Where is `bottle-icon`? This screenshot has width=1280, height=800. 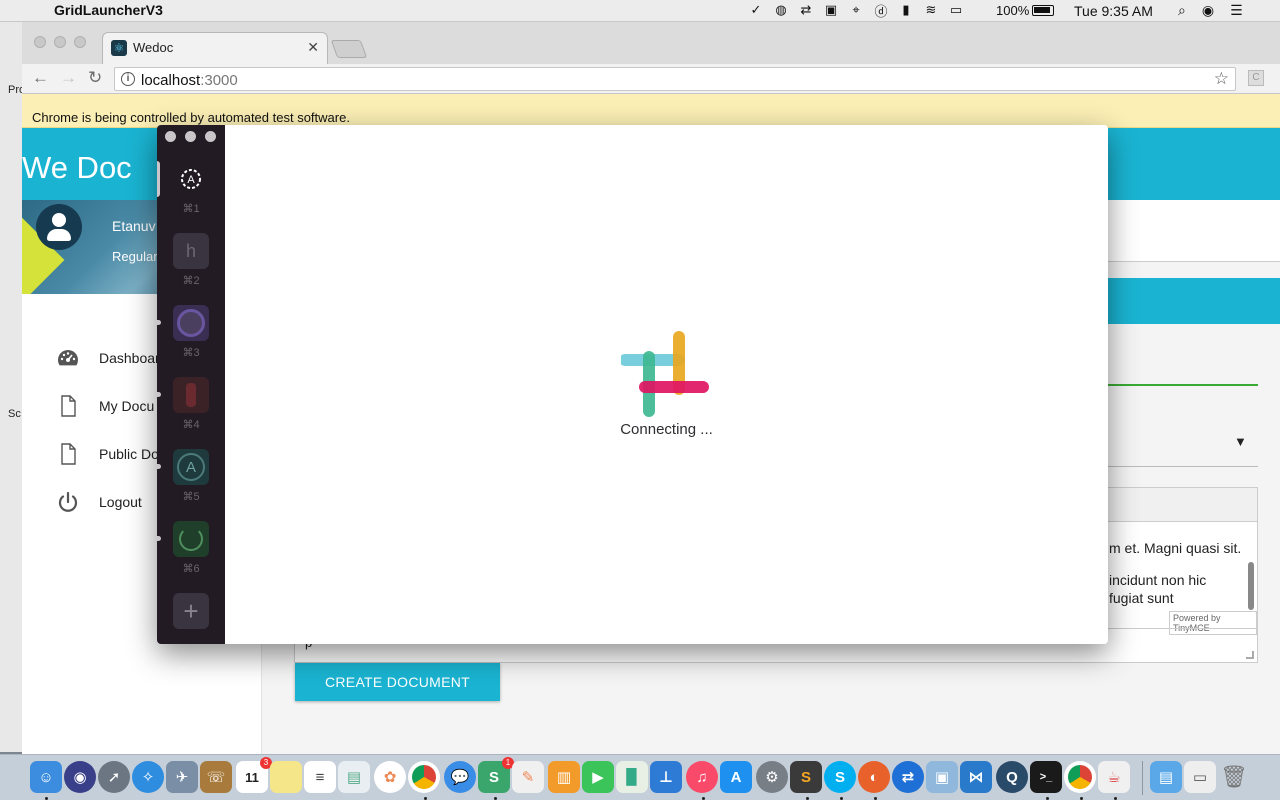
bottle-icon is located at coordinates (191, 395).